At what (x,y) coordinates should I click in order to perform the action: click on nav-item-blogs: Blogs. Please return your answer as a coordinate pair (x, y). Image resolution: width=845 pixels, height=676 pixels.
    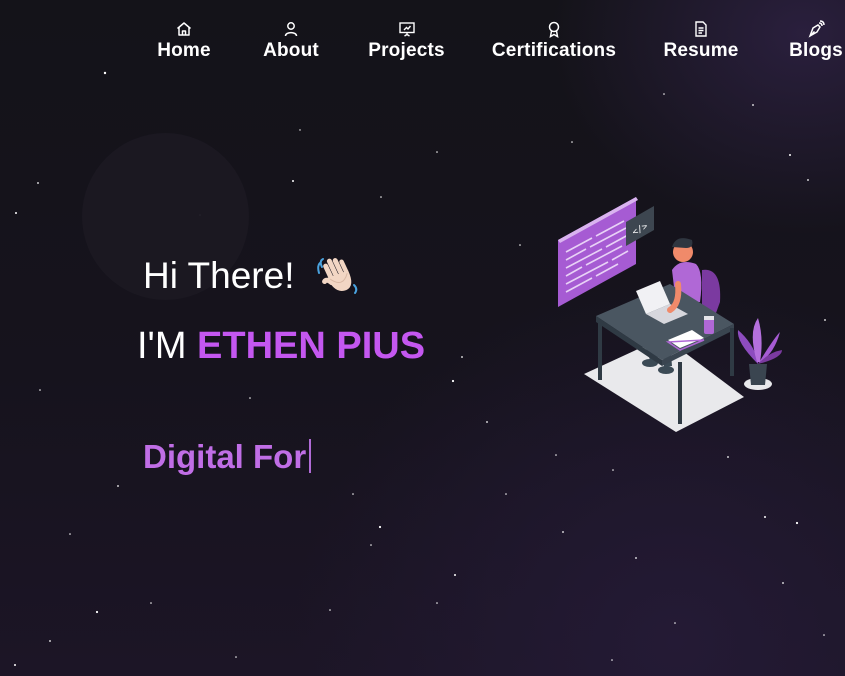
    Looking at the image, I should click on (816, 41).